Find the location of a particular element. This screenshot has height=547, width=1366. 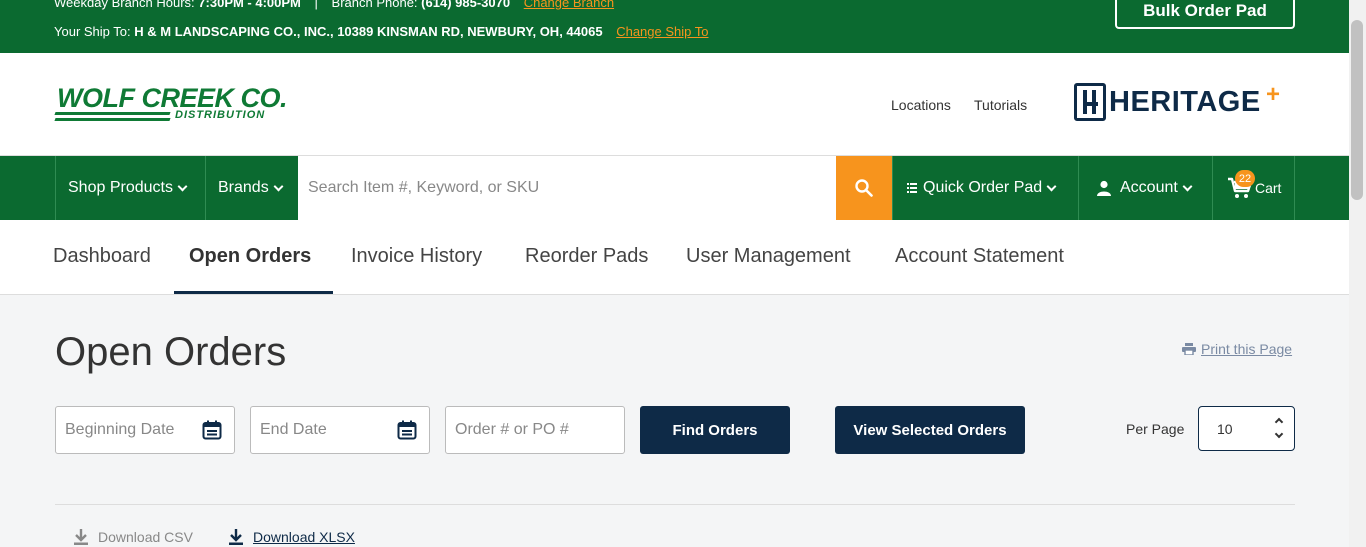

download-xlsx-link: Download XLSX is located at coordinates (291, 536).